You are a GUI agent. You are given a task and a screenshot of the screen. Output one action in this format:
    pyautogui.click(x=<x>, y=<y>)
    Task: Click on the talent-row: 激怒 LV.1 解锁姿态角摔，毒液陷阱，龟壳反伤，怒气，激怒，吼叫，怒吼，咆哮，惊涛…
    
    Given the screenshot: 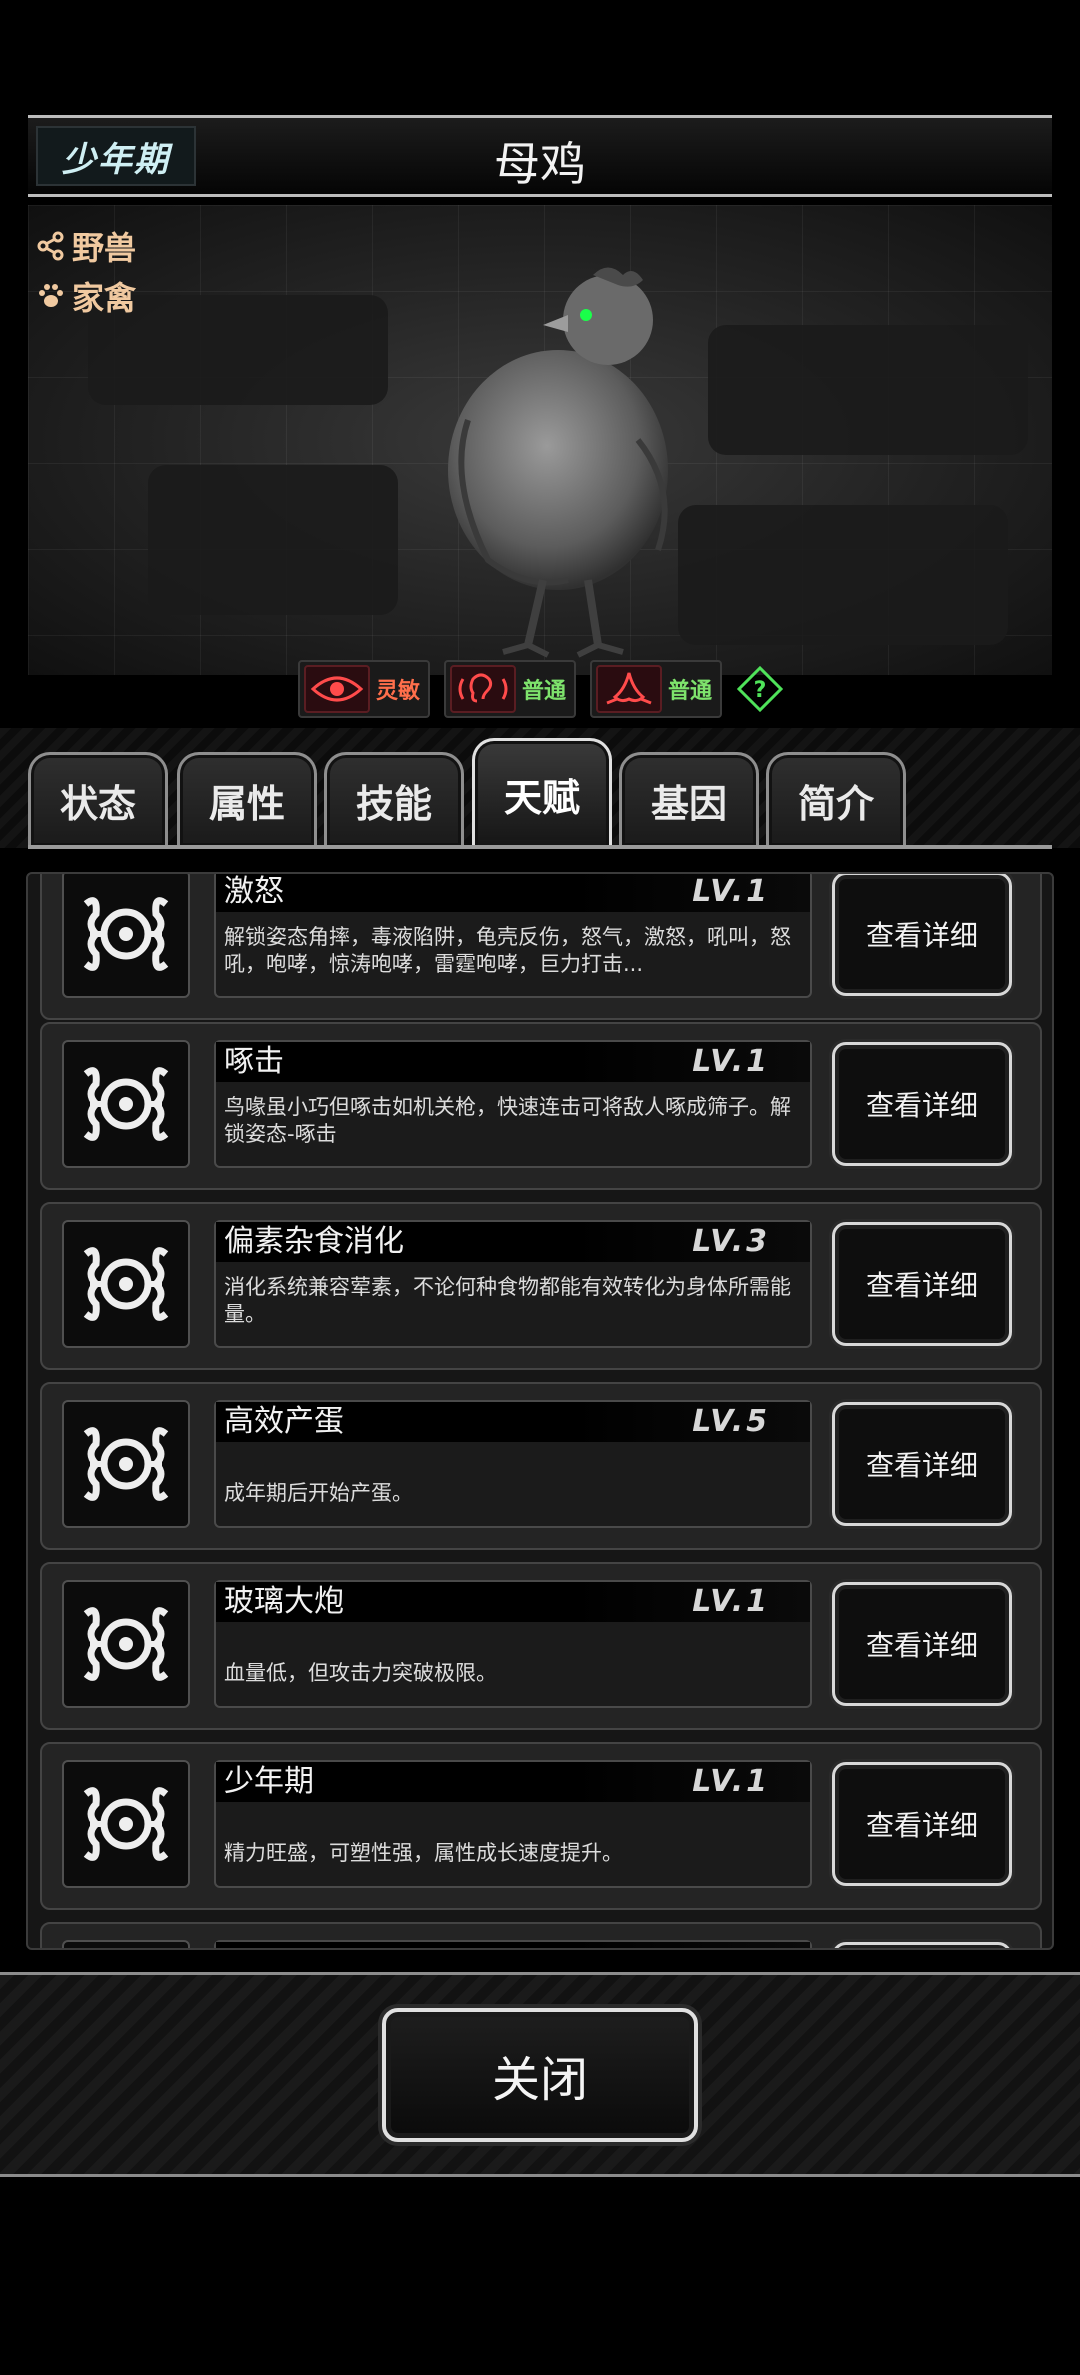 What is the action you would take?
    pyautogui.click(x=541, y=947)
    